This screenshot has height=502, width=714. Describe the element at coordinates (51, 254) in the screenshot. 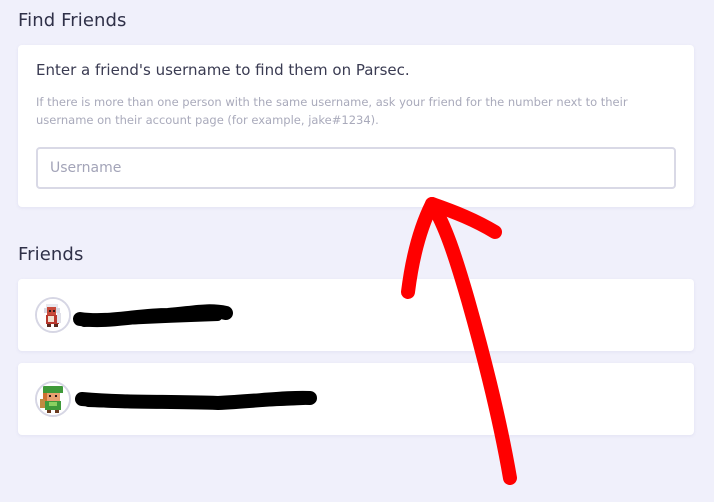

I see `friends-title: Friends` at that location.